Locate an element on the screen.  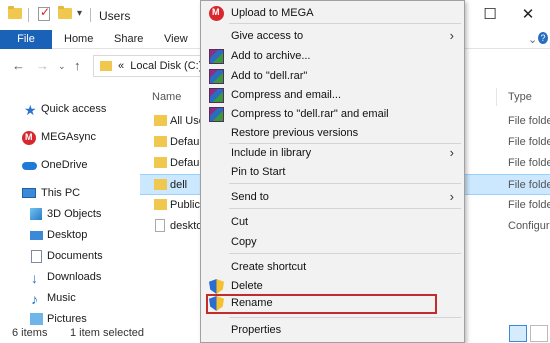
sidebar-item-music: ♪ Music is located at coordinates (69, 299).